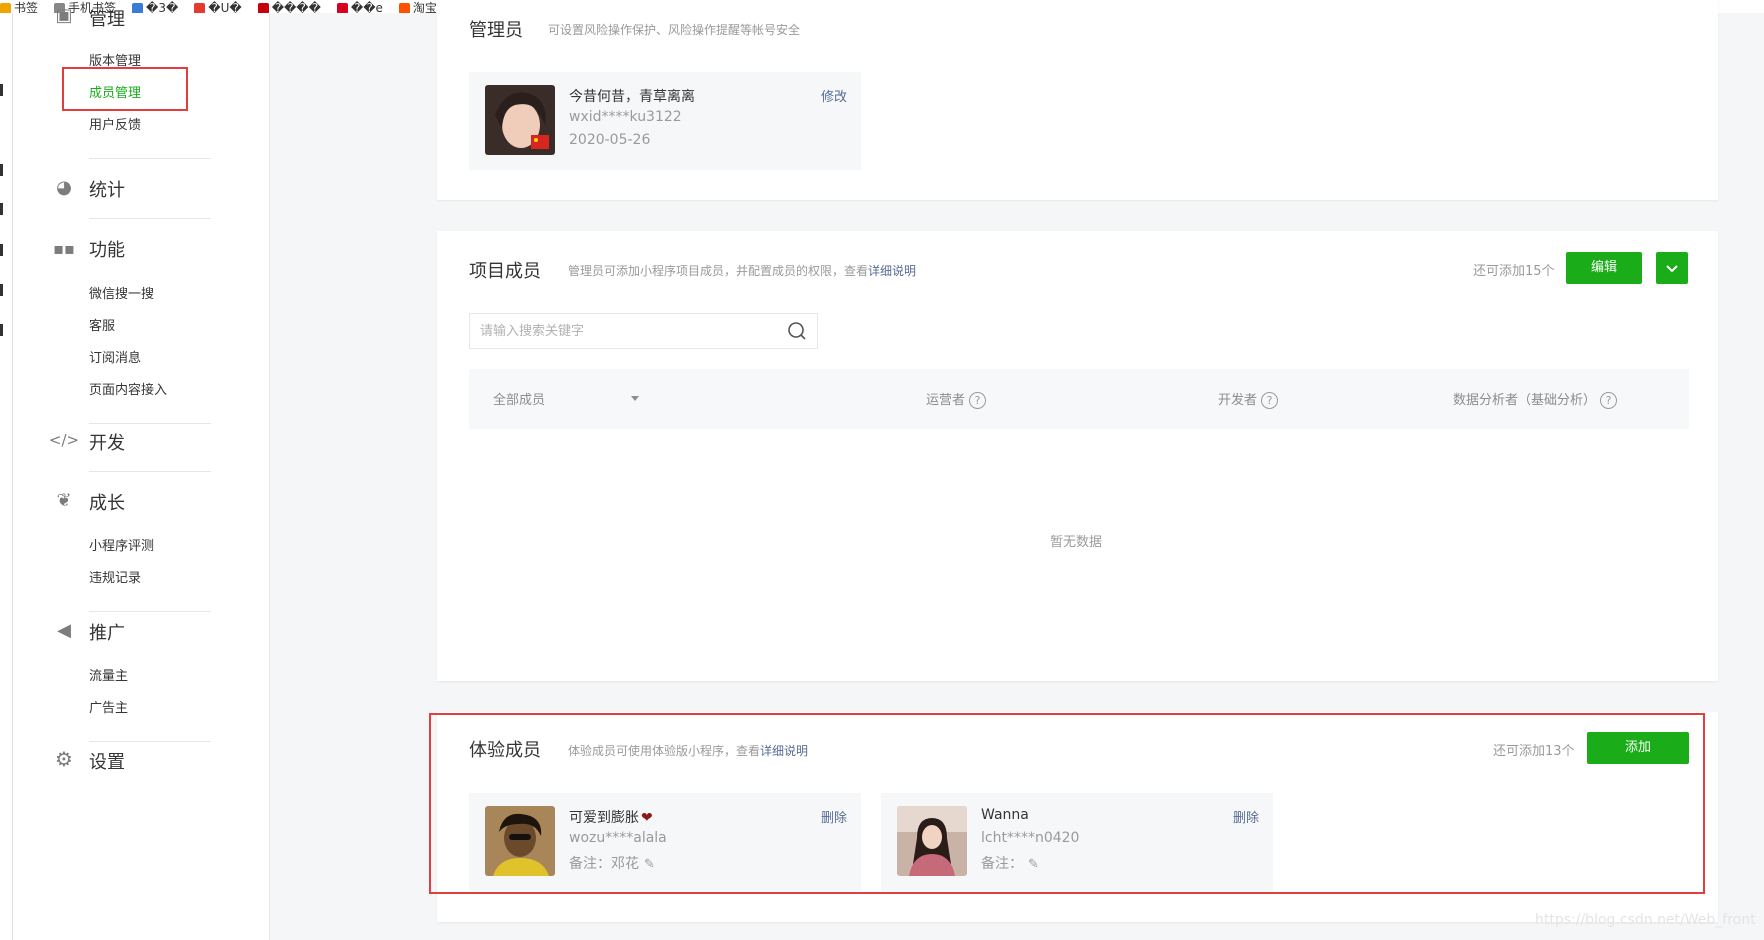  Describe the element at coordinates (1005, 815) in the screenshot. I see `member-name: Wanna` at that location.